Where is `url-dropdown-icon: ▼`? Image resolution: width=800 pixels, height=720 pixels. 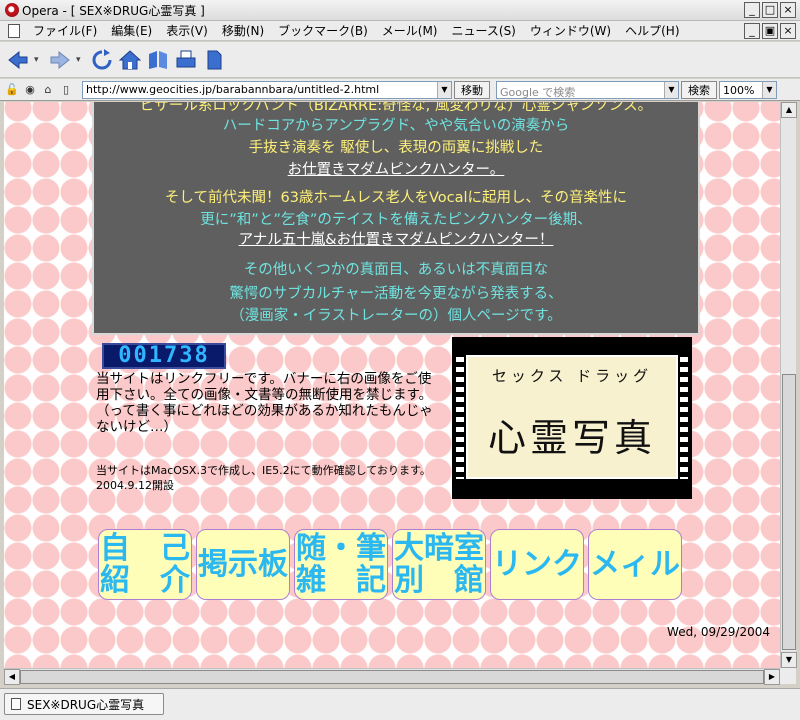 url-dropdown-icon: ▼ is located at coordinates (444, 89).